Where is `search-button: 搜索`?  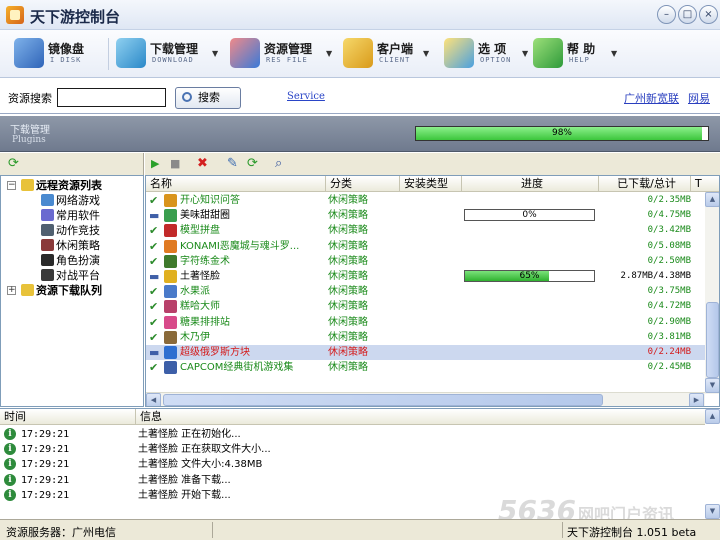
search-button: 搜索 is located at coordinates (208, 98).